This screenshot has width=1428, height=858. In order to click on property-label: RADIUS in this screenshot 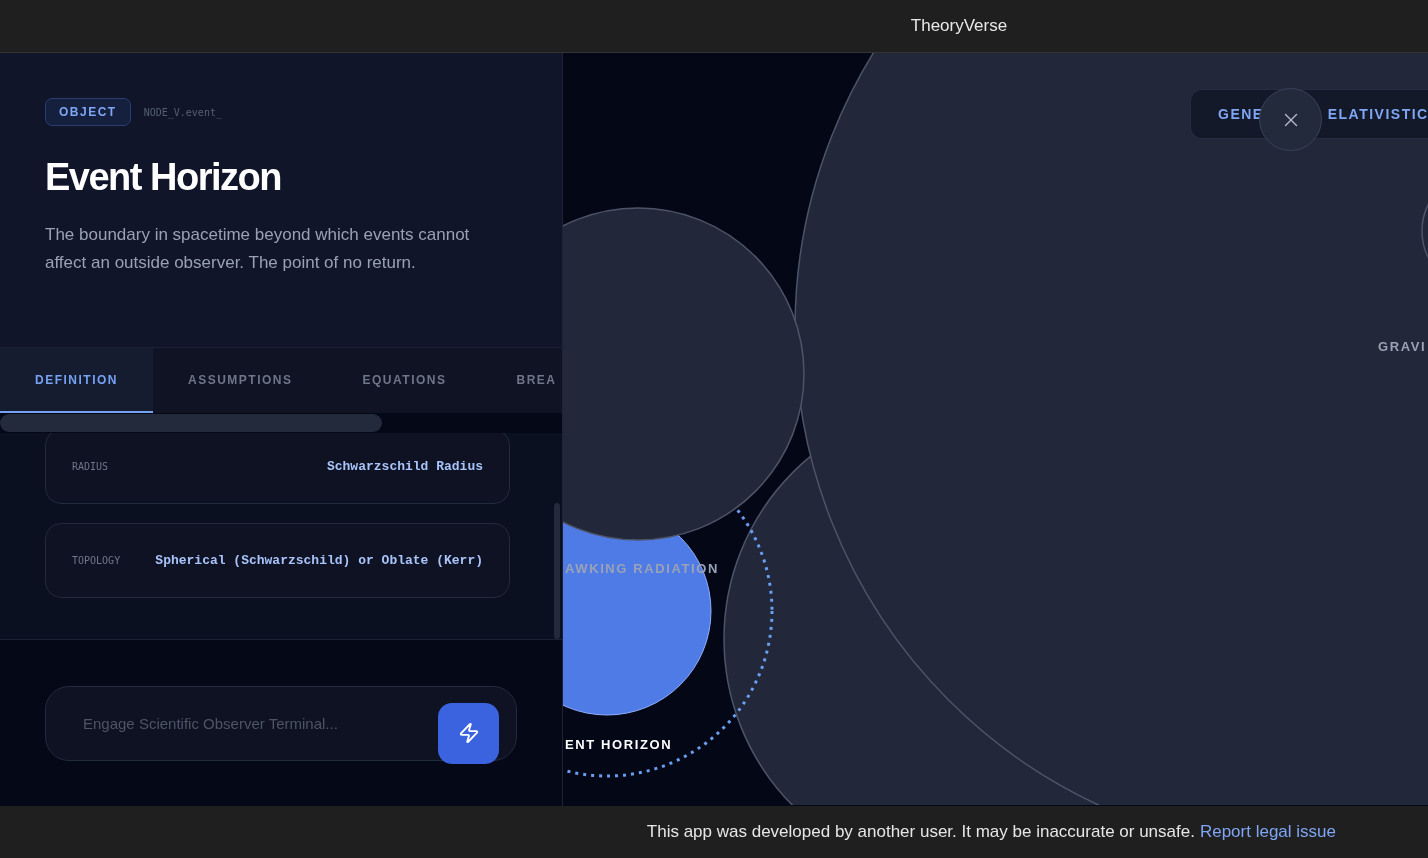, I will do `click(90, 466)`.